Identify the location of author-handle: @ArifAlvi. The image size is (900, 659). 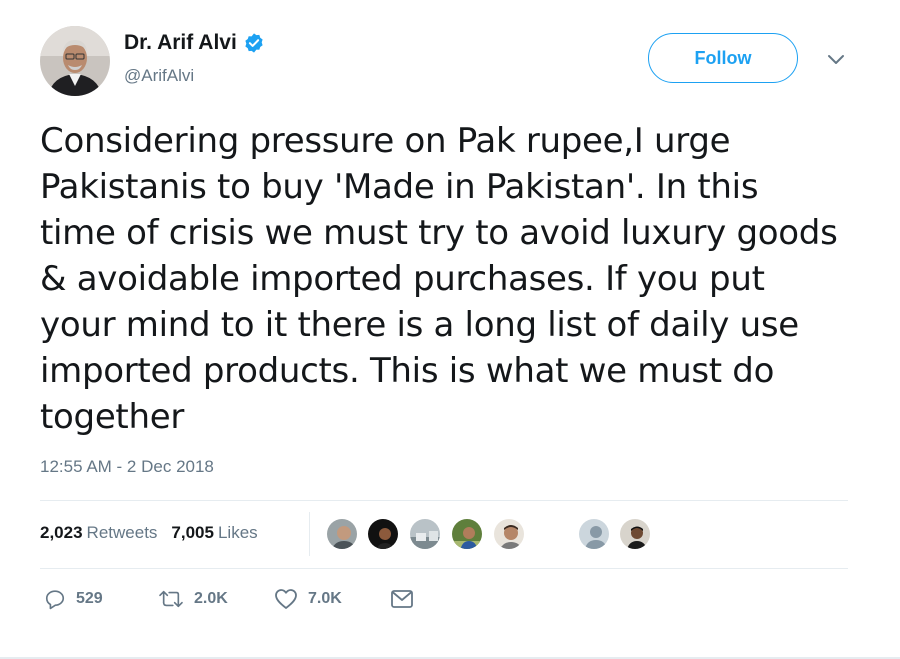
(159, 76).